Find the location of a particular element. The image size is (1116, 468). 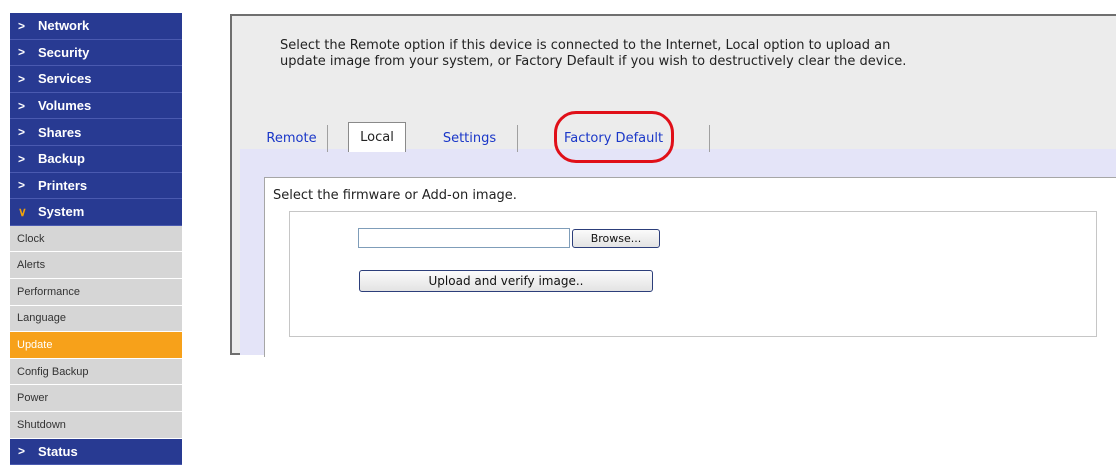

sidebar-item-label: Performance is located at coordinates (48, 291).